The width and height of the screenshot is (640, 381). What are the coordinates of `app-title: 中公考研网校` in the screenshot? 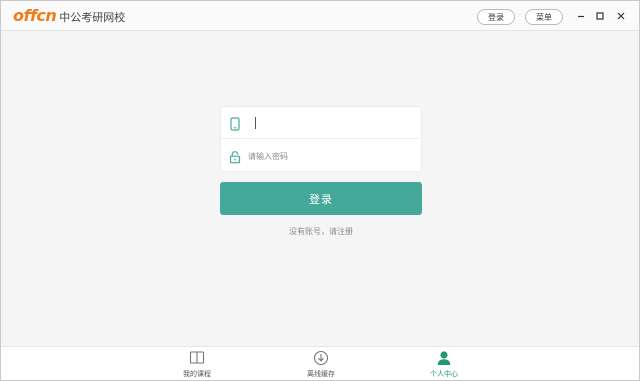 It's located at (92, 17).